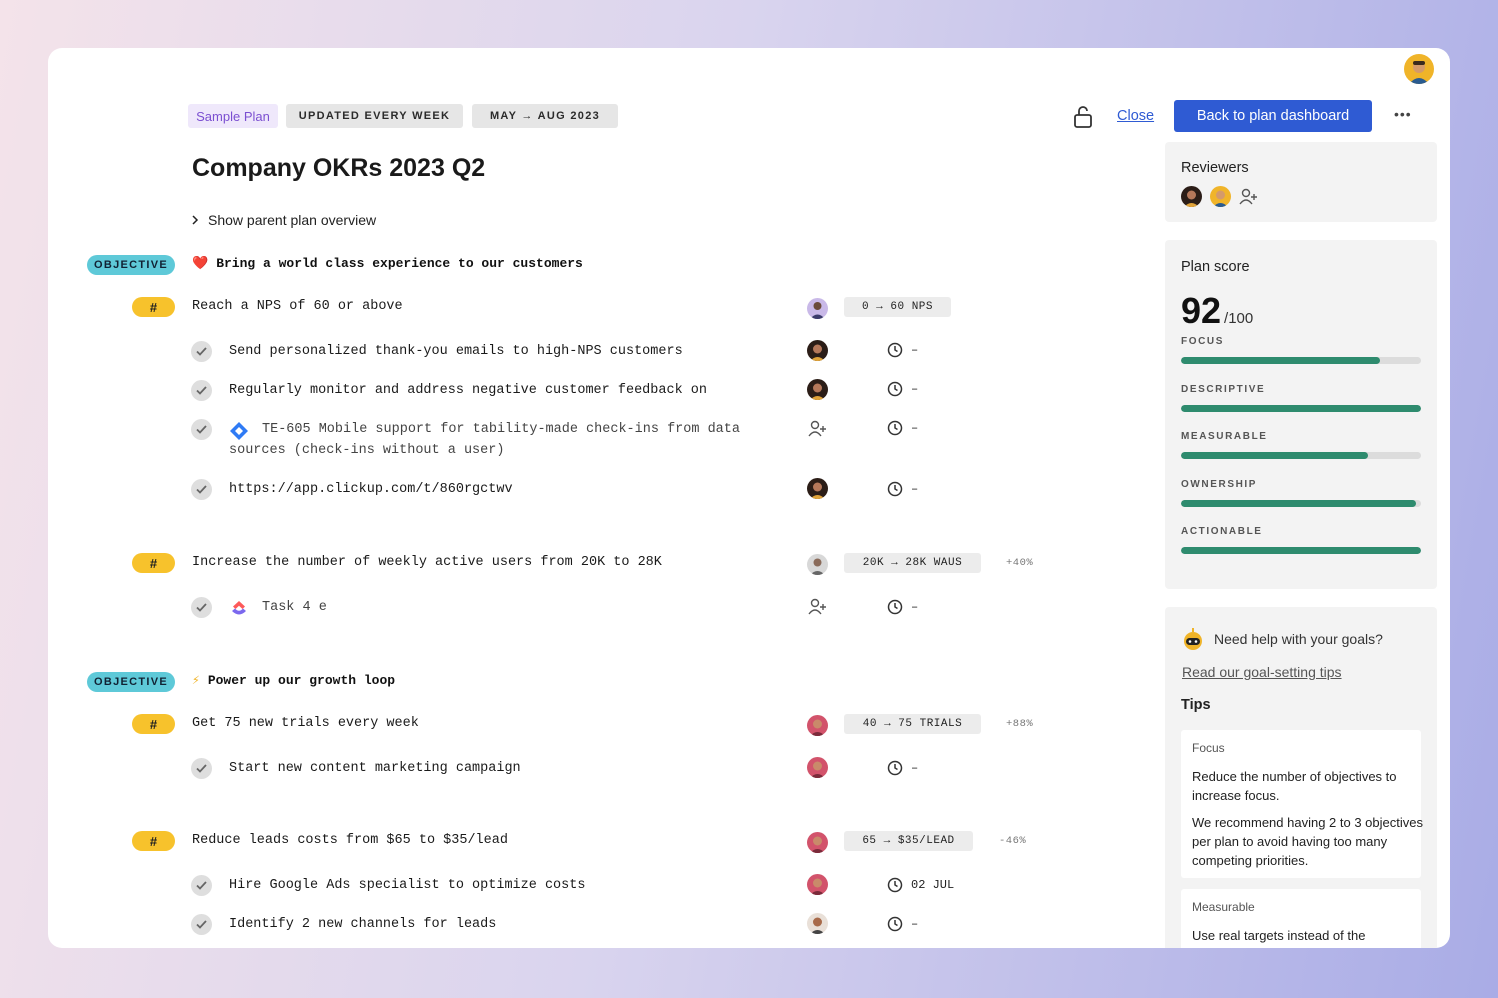 This screenshot has height=998, width=1498. I want to click on unlock-icon, so click(1083, 119).